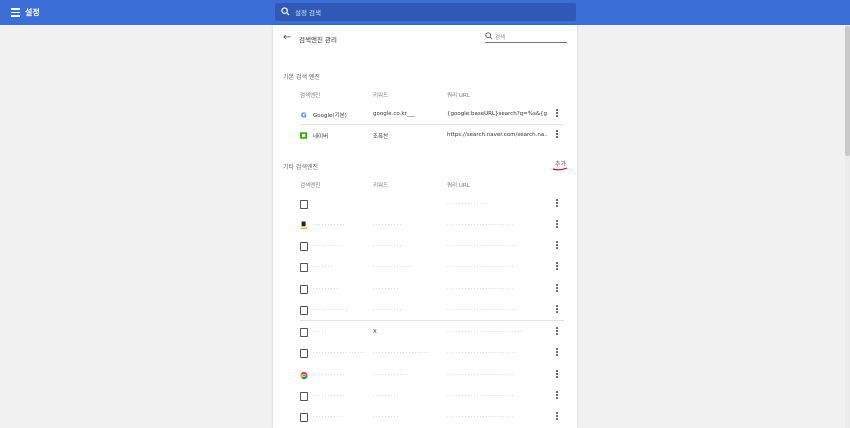 The height and width of the screenshot is (428, 850). Describe the element at coordinates (318, 40) in the screenshot. I see `page-title: 검색엔진 관리` at that location.